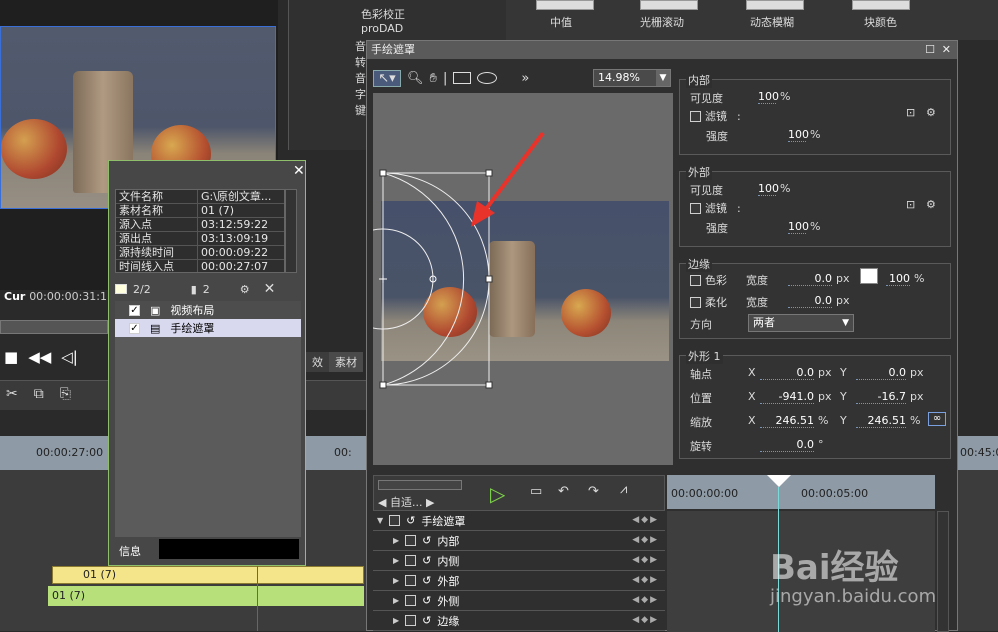 The width and height of the screenshot is (998, 632). What do you see at coordinates (346, 362) in the screenshot?
I see `tab-material: 素材` at bounding box center [346, 362].